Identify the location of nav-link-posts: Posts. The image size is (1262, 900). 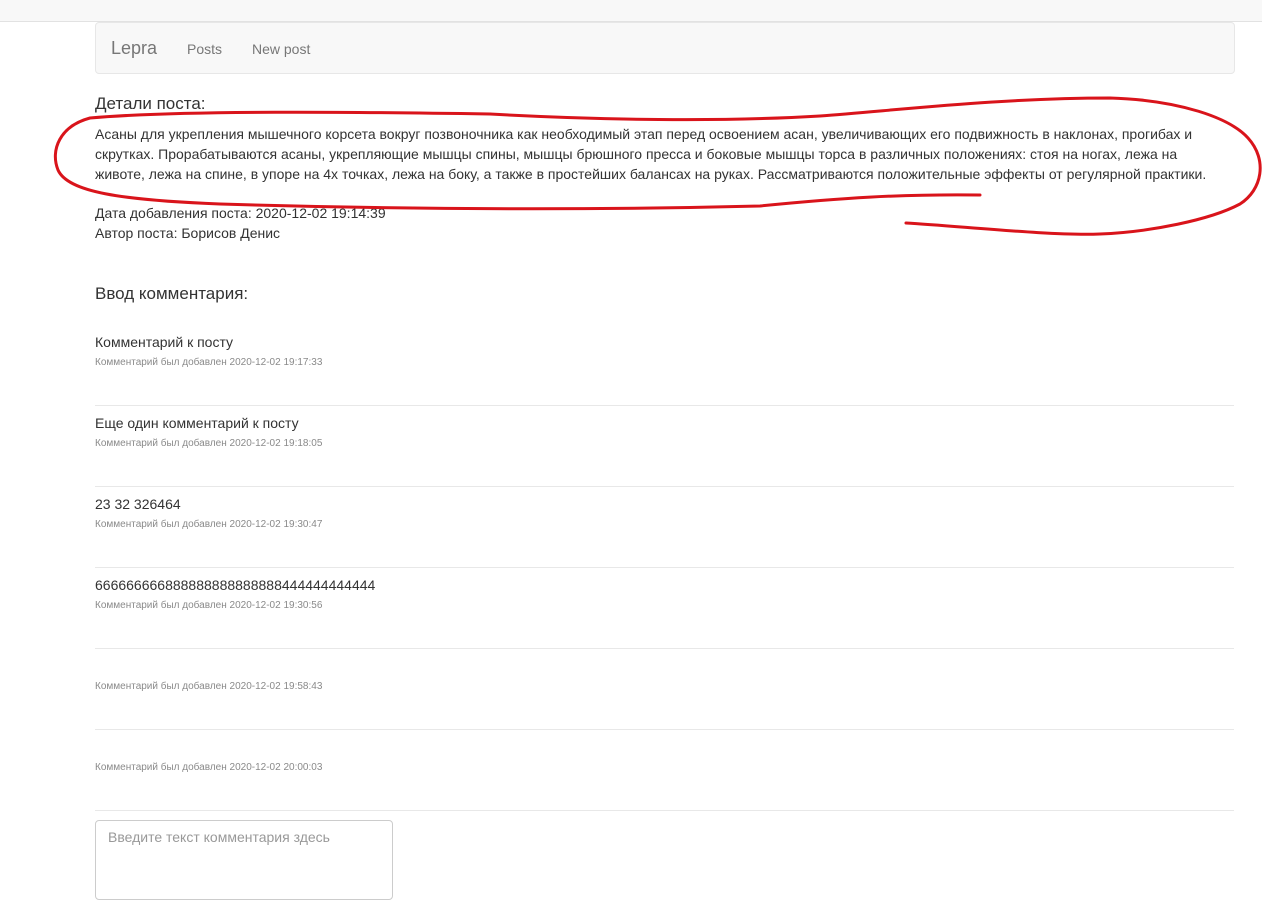
(204, 49).